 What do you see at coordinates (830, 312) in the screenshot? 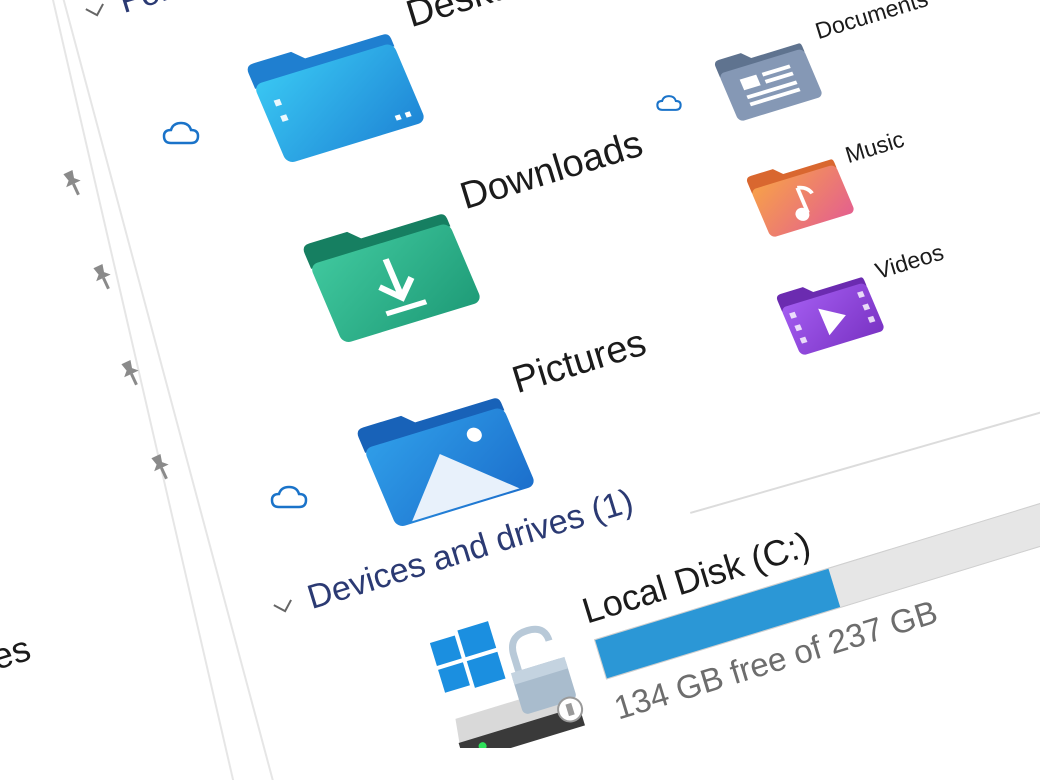
I see `videos-folder-icon` at bounding box center [830, 312].